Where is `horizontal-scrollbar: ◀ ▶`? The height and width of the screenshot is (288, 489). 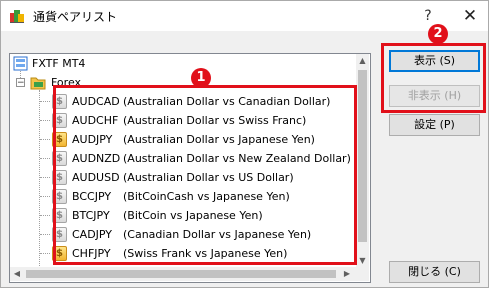
horizontal-scrollbar: ◀ ▶ is located at coordinates (183, 274).